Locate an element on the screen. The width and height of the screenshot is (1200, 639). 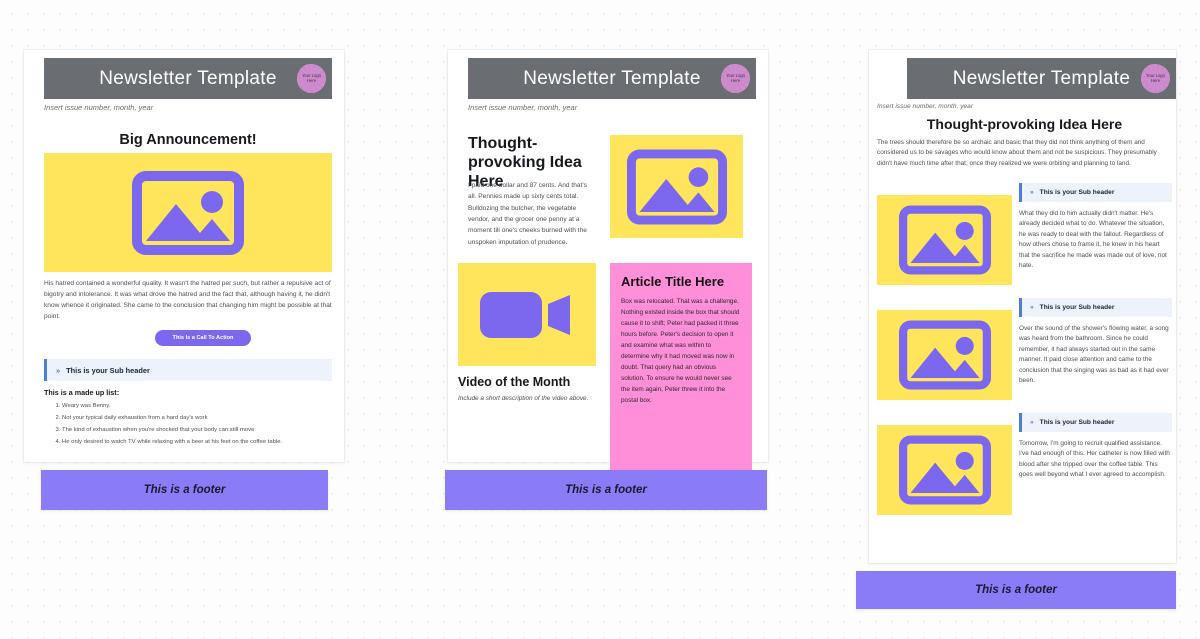
logo-text-3: Your Logo Here is located at coordinates (1155, 78).